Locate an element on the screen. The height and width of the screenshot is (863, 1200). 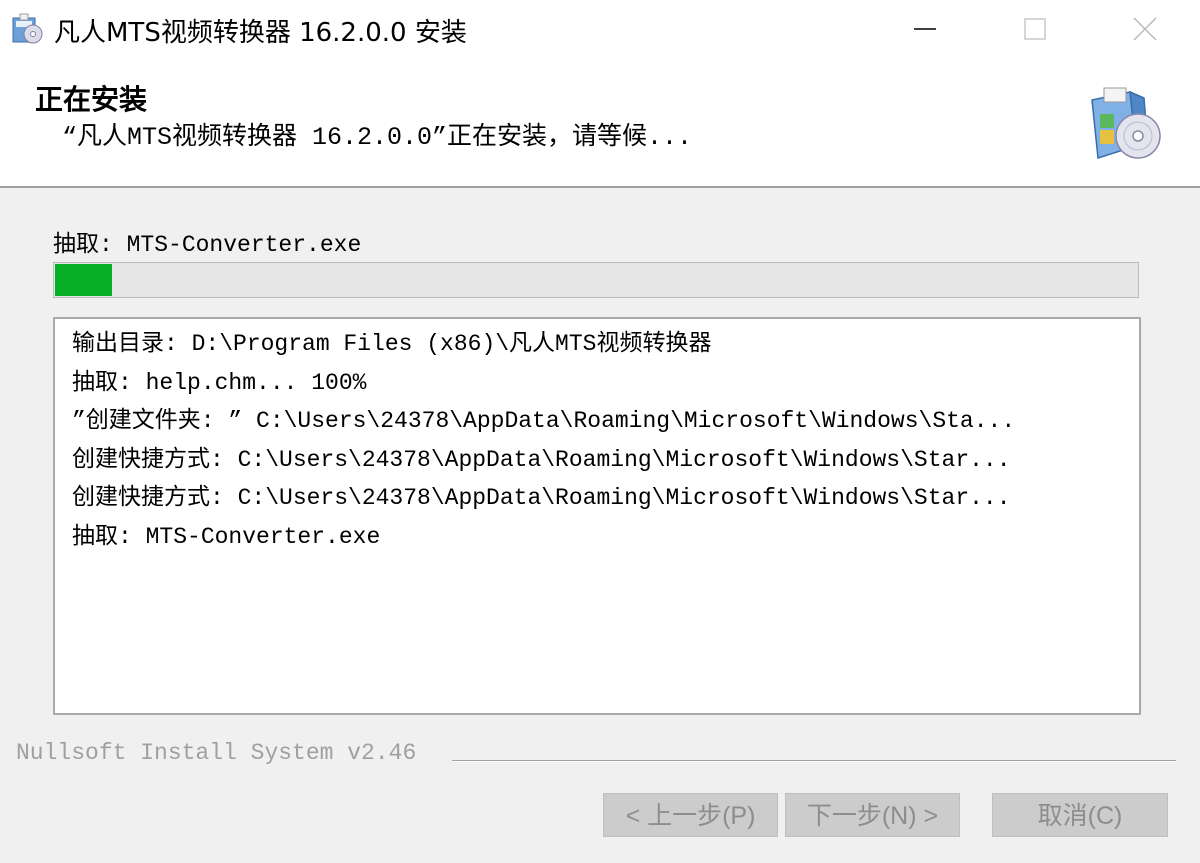
title-bar: 凡人MTS视频转换器 16.2.0.0 安装 is located at coordinates (600, 29).